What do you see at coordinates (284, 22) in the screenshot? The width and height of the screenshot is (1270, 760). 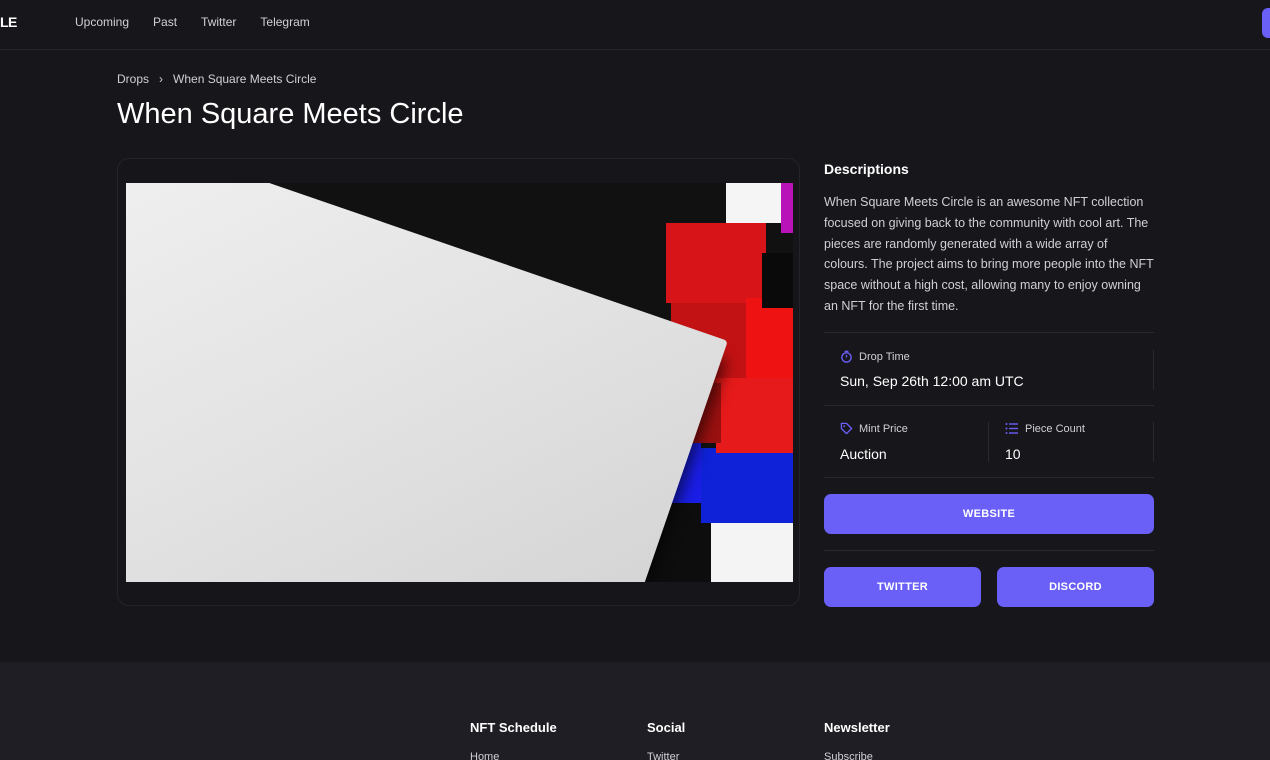 I see `nav-link-telegram: Telegram` at bounding box center [284, 22].